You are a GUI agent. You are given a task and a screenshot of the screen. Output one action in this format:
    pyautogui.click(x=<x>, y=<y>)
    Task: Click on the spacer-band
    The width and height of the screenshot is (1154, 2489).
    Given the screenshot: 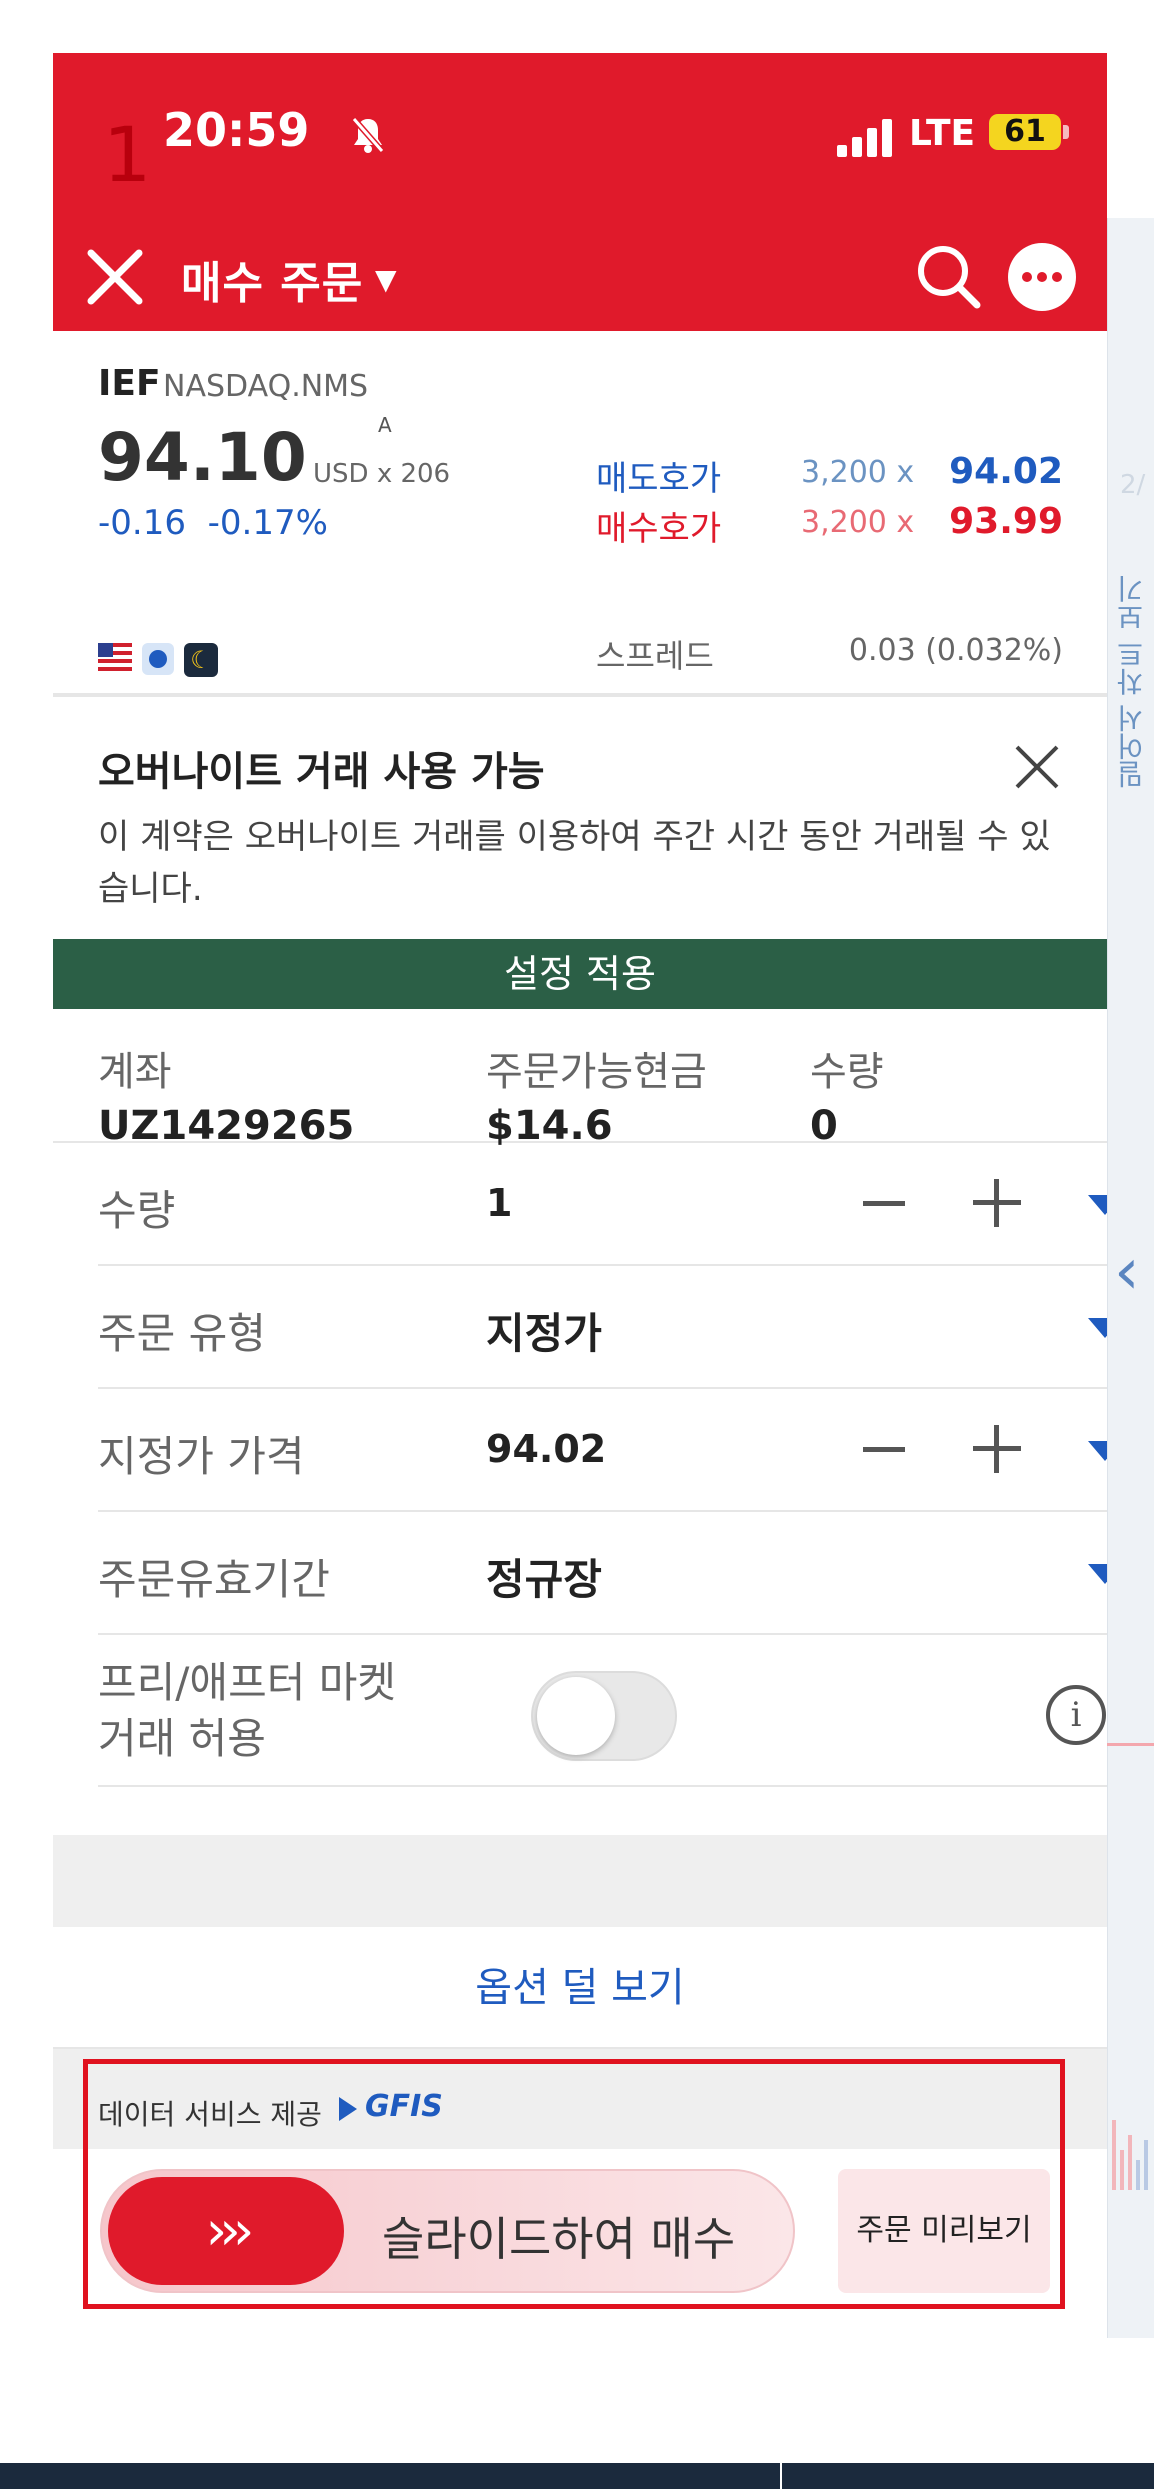 What is the action you would take?
    pyautogui.click(x=580, y=1881)
    